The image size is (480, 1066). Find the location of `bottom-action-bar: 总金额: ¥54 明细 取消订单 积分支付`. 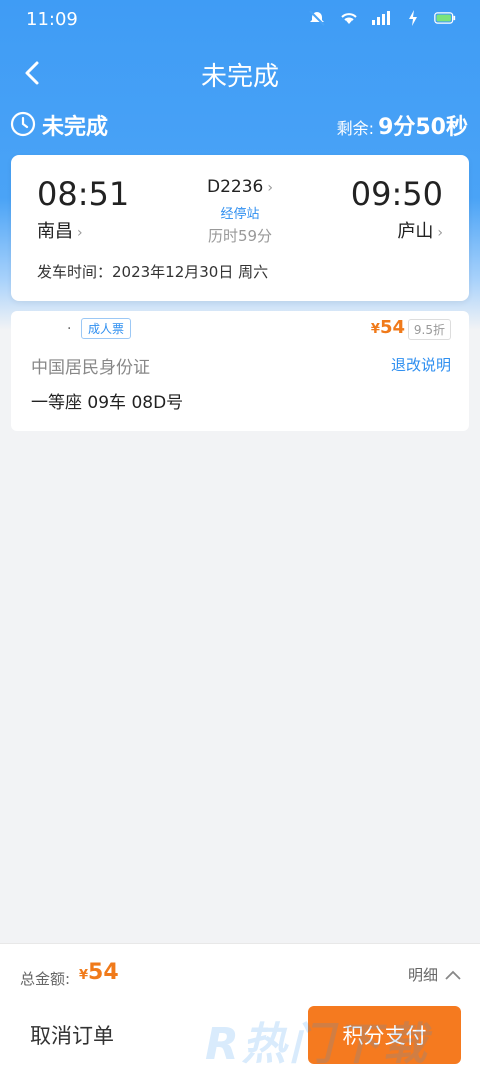

bottom-action-bar: 总金额: ¥54 明细 取消订单 积分支付 is located at coordinates (240, 1004).